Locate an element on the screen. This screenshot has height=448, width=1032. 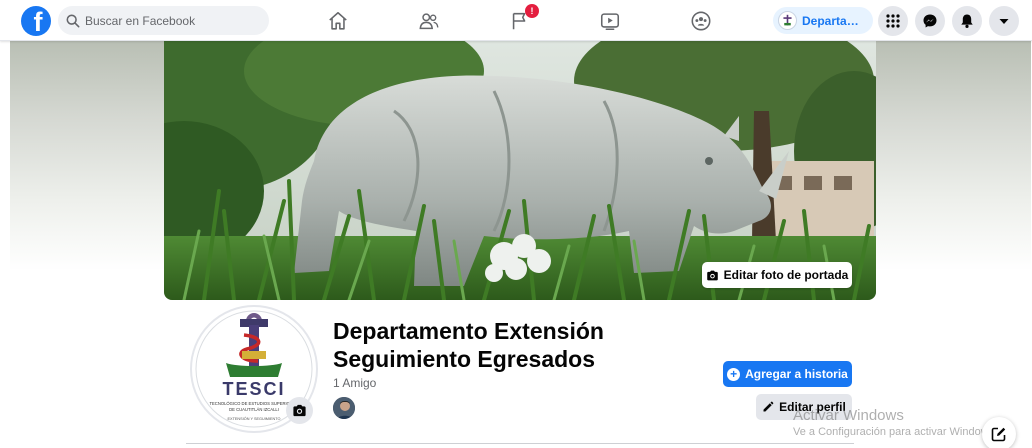
video-icon is located at coordinates (610, 21).